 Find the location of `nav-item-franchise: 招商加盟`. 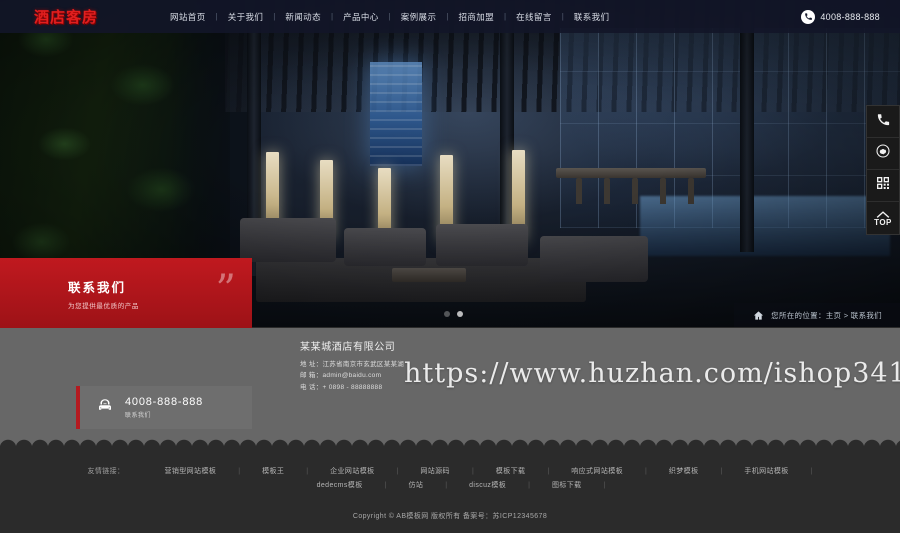

nav-item-franchise: 招商加盟 is located at coordinates (476, 17).